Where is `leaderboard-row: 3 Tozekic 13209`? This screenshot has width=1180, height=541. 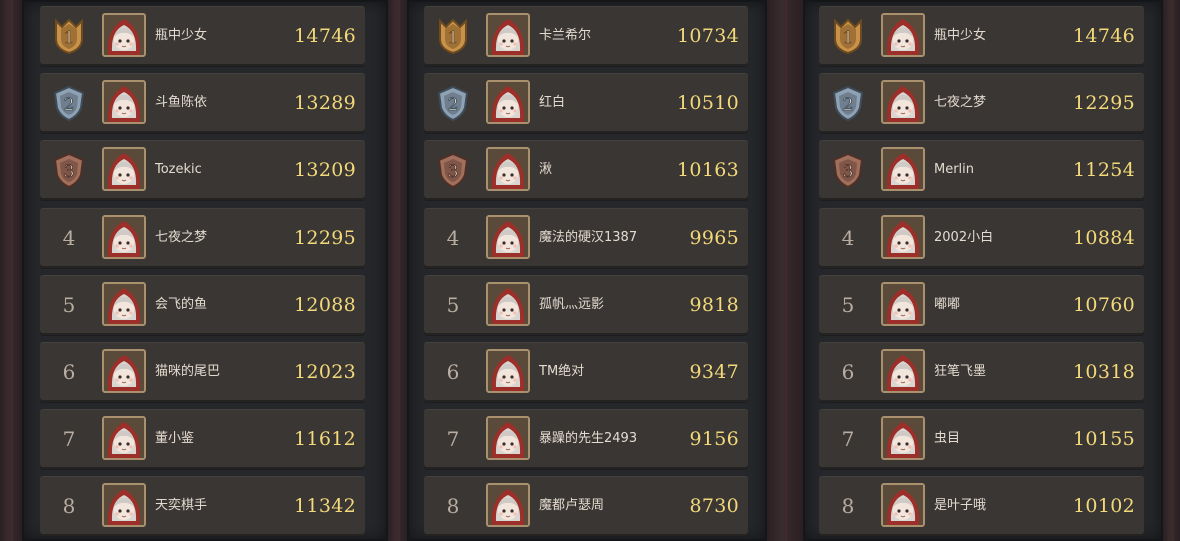
leaderboard-row: 3 Tozekic 13209 is located at coordinates (202, 170).